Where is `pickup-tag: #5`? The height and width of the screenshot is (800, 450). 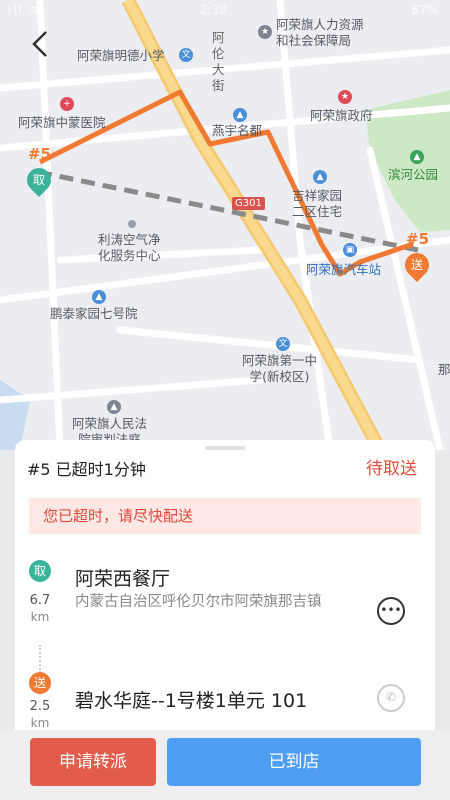
pickup-tag: #5 is located at coordinates (40, 154).